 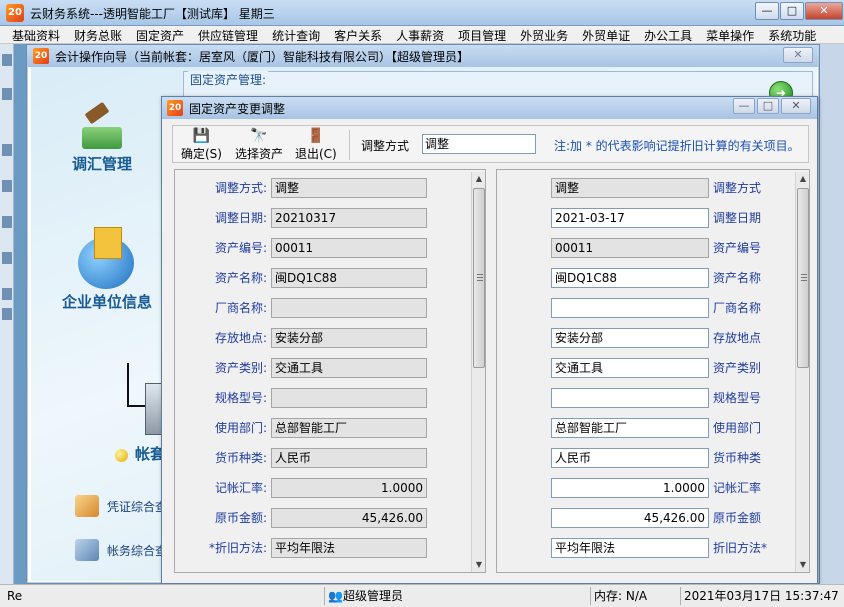 What do you see at coordinates (107, 269) in the screenshot?
I see `nav-company-info: 企业单位信息` at bounding box center [107, 269].